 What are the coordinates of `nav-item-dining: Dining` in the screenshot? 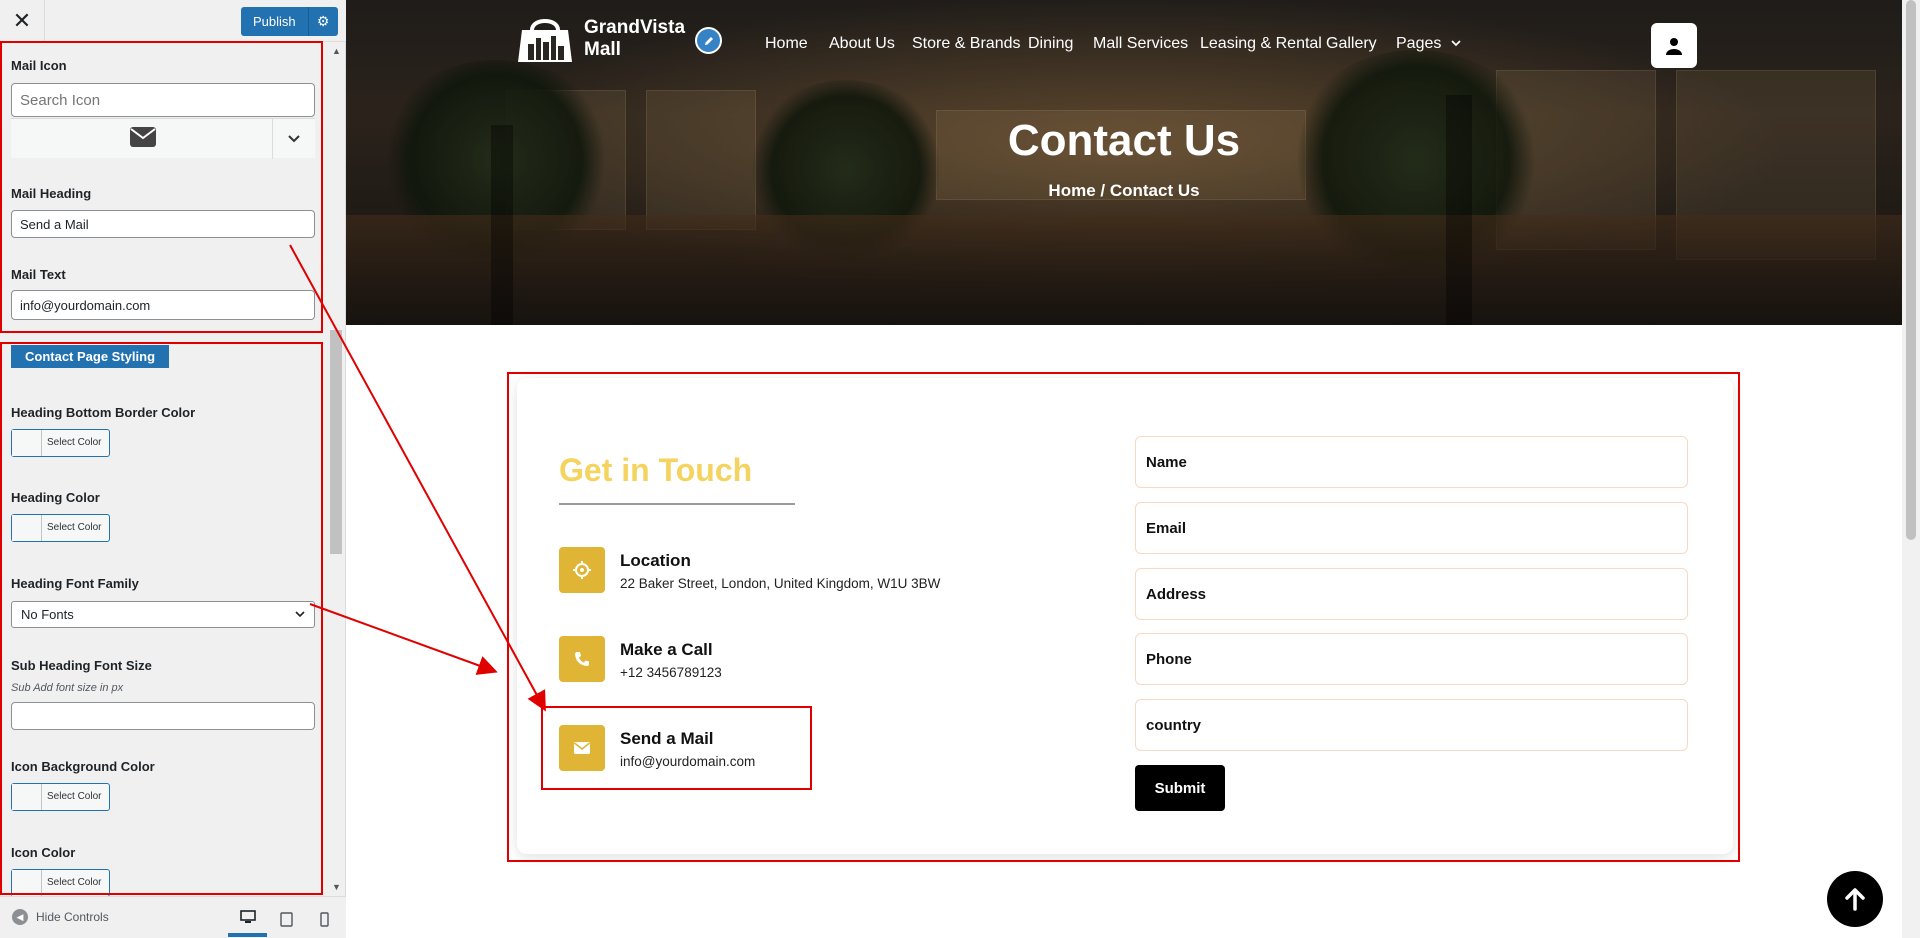 It's located at (1050, 44).